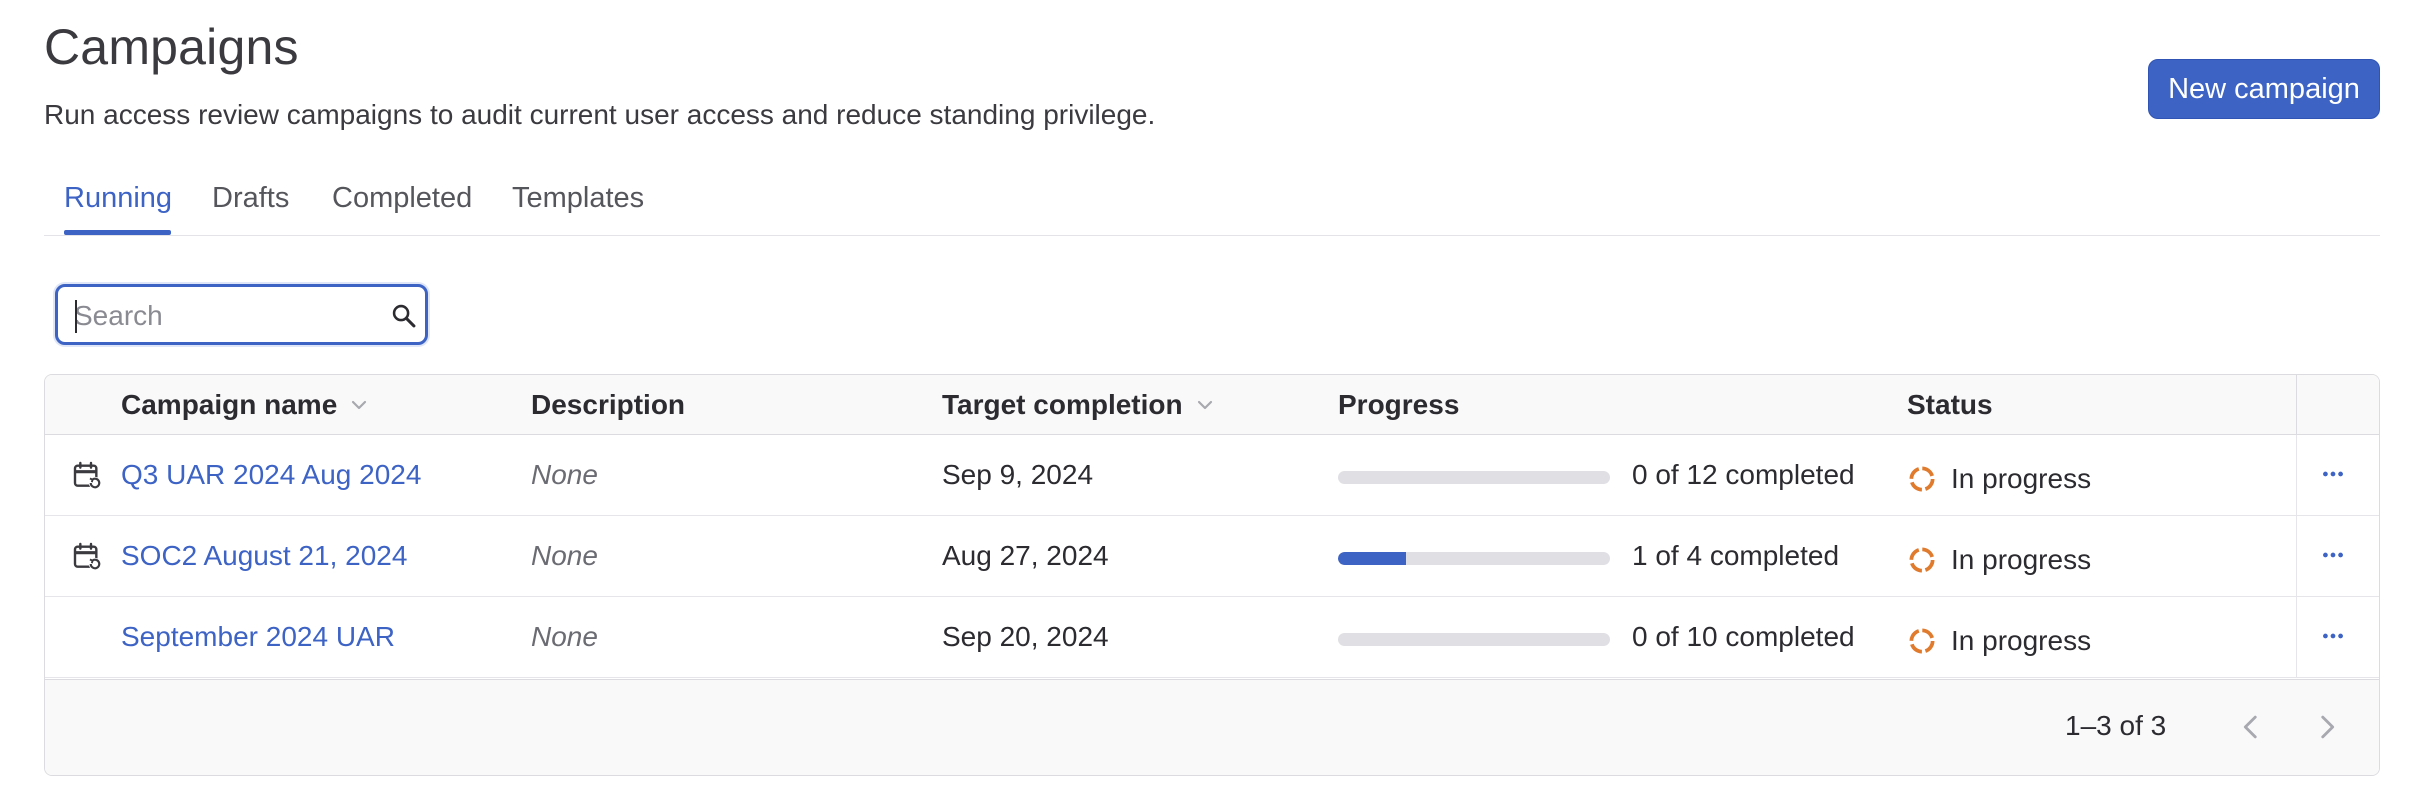 The width and height of the screenshot is (2424, 810). I want to click on page-title: Campaigns, so click(171, 47).